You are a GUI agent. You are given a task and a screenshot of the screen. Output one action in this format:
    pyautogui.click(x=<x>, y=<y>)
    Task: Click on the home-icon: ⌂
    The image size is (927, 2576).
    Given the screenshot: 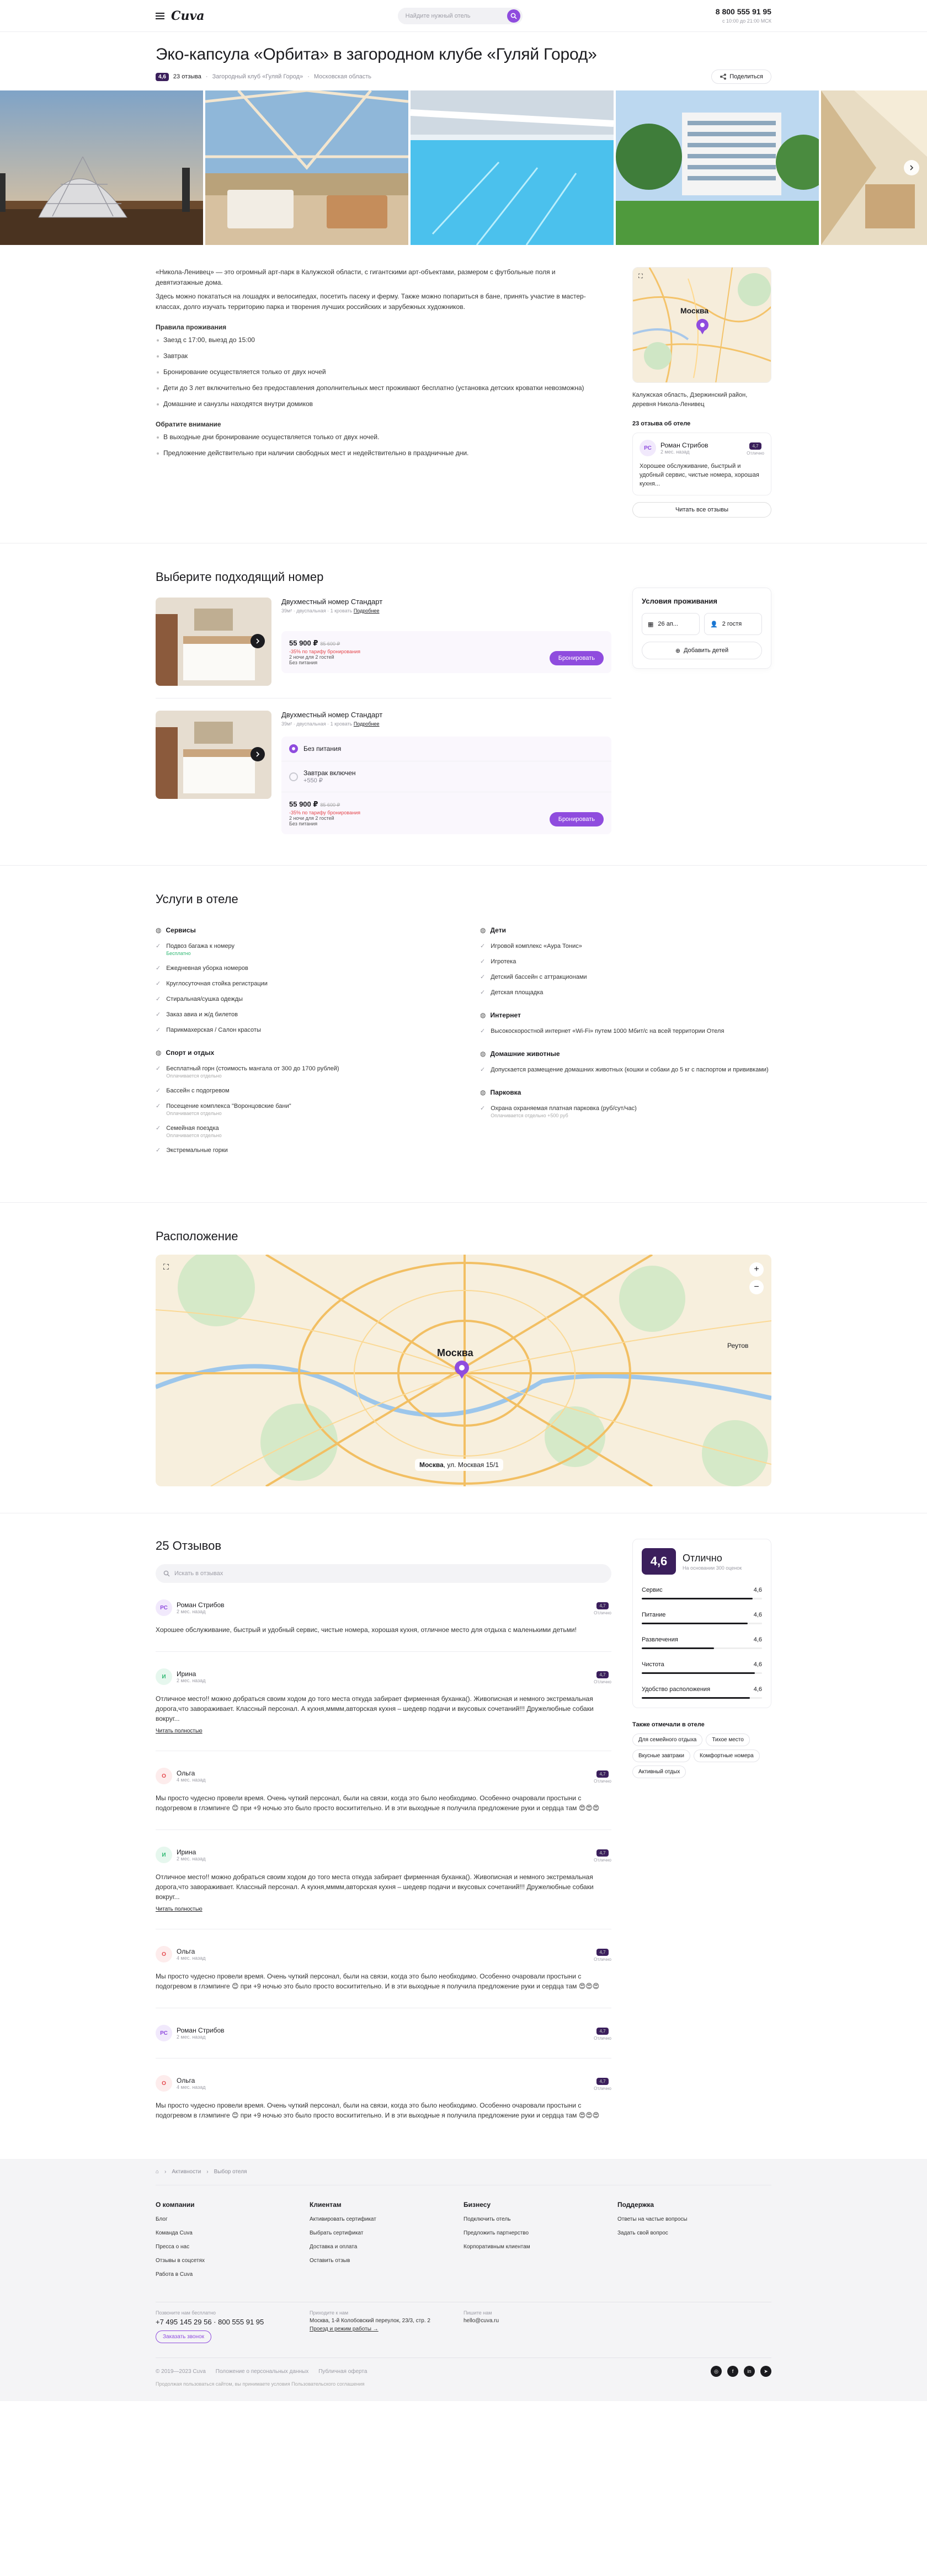 What is the action you would take?
    pyautogui.click(x=157, y=2172)
    